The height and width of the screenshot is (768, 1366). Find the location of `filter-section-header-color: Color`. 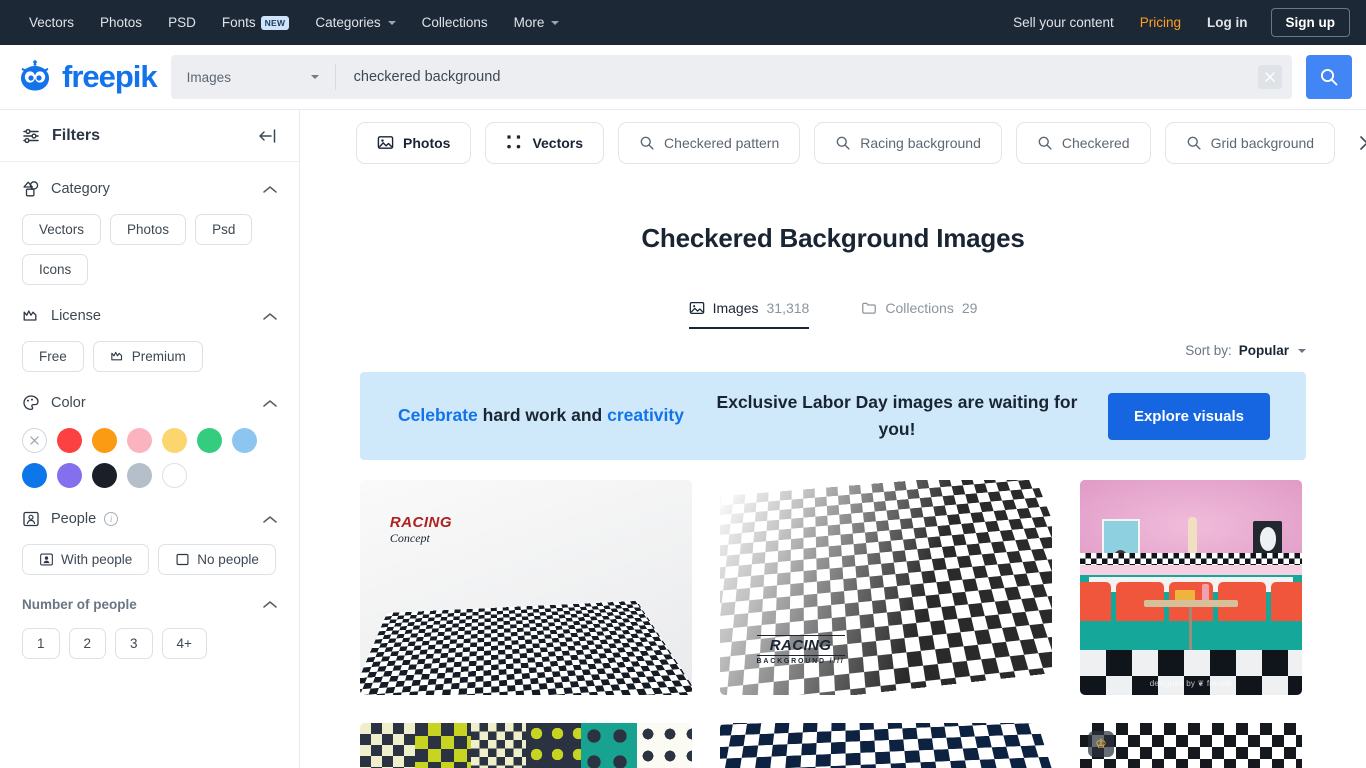

filter-section-header-color: Color is located at coordinates (149, 403).